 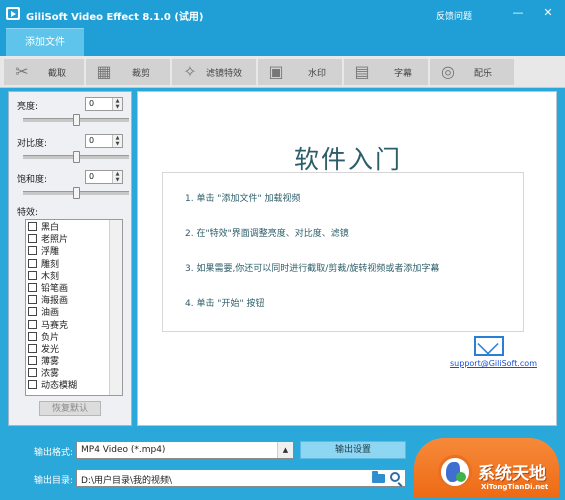 I want to click on effect-item: 油画, so click(x=68, y=313).